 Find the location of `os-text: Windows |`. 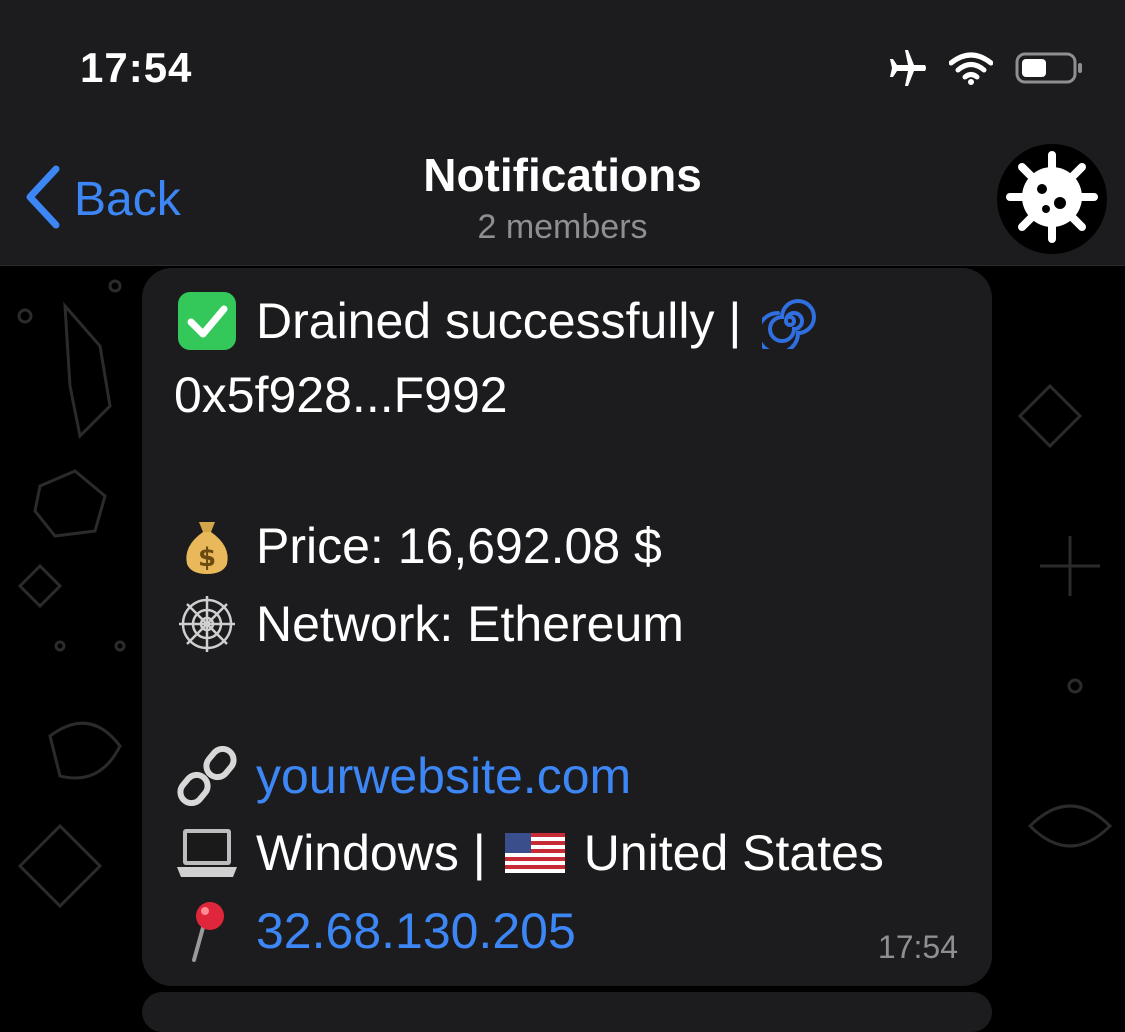

os-text: Windows | is located at coordinates (371, 853).